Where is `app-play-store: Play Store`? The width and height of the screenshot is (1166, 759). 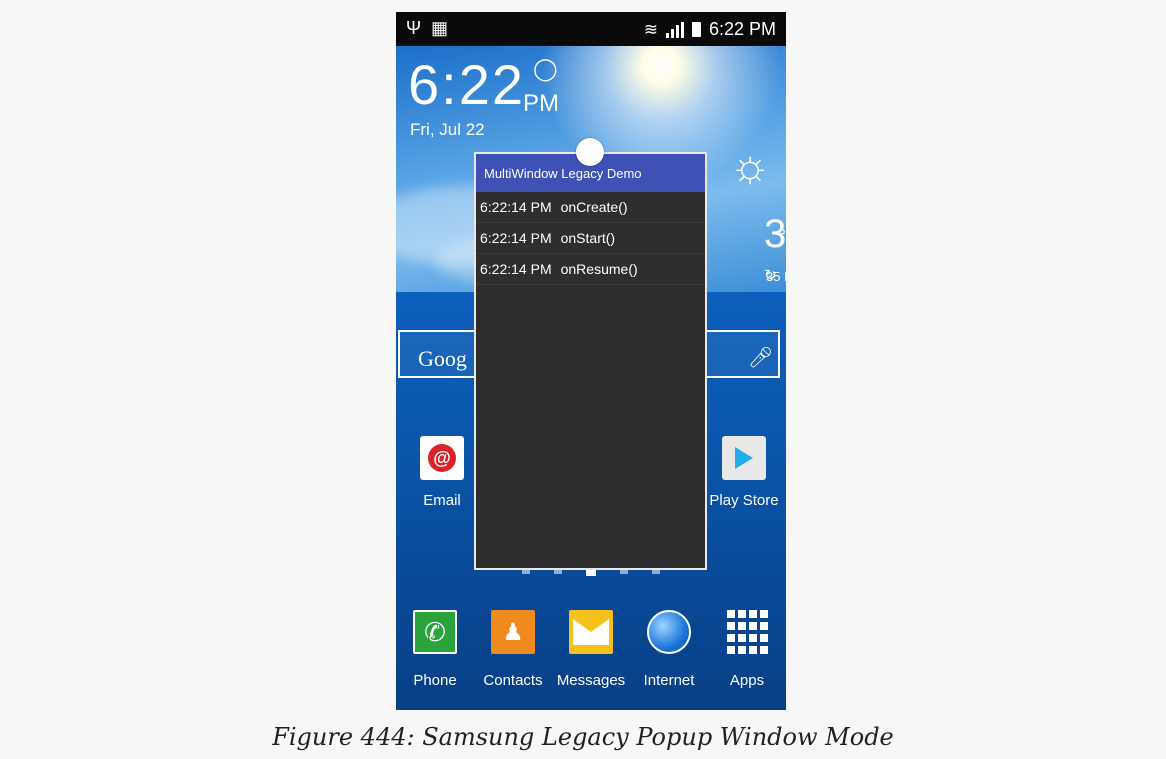
app-play-store: Play Store is located at coordinates (743, 472).